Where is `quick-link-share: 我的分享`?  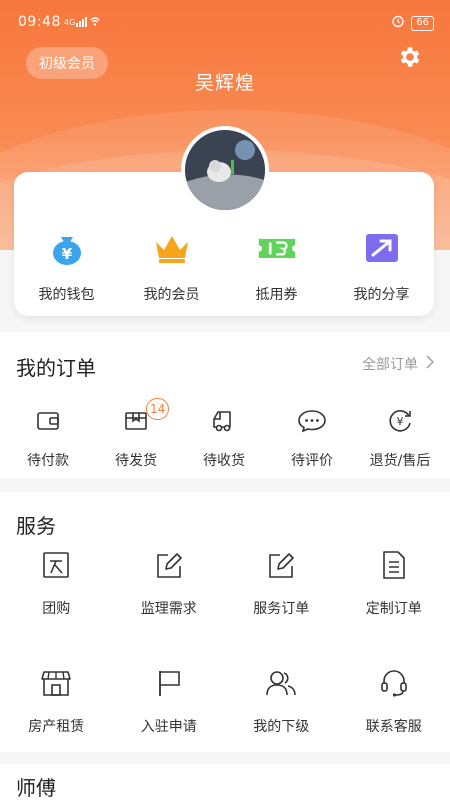
quick-link-share: 我的分享 is located at coordinates (381, 266).